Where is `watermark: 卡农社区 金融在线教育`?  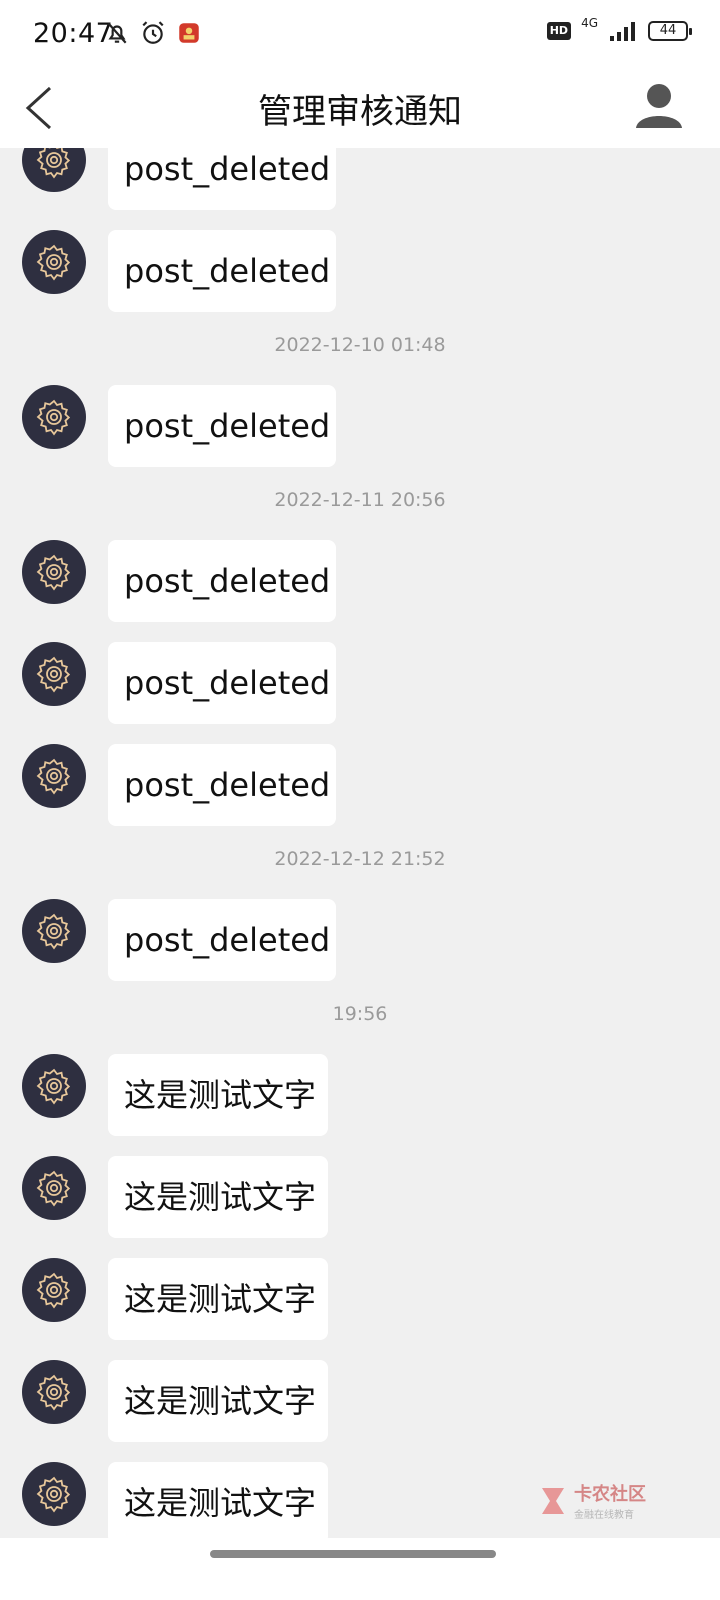
watermark: 卡农社区 金融在线教育 is located at coordinates (591, 1500).